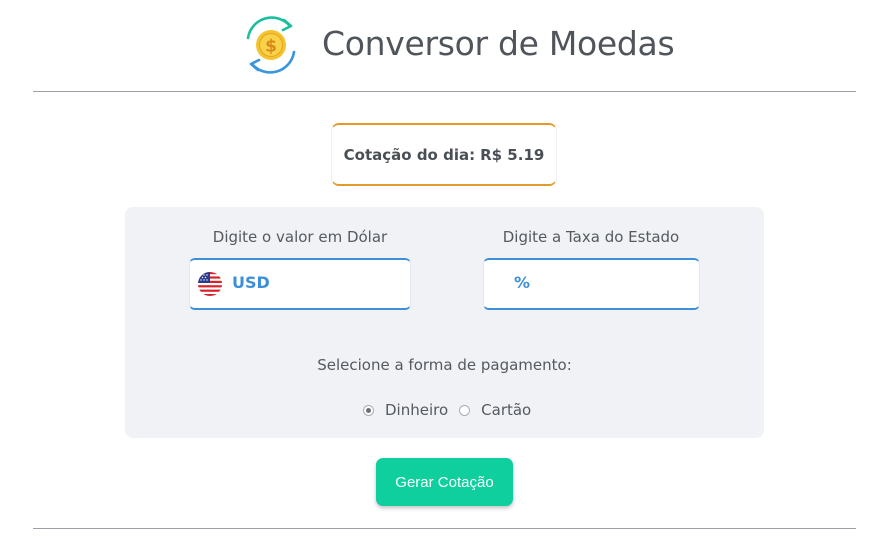 This screenshot has height=550, width=882. I want to click on percent-prefix: %, so click(522, 282).